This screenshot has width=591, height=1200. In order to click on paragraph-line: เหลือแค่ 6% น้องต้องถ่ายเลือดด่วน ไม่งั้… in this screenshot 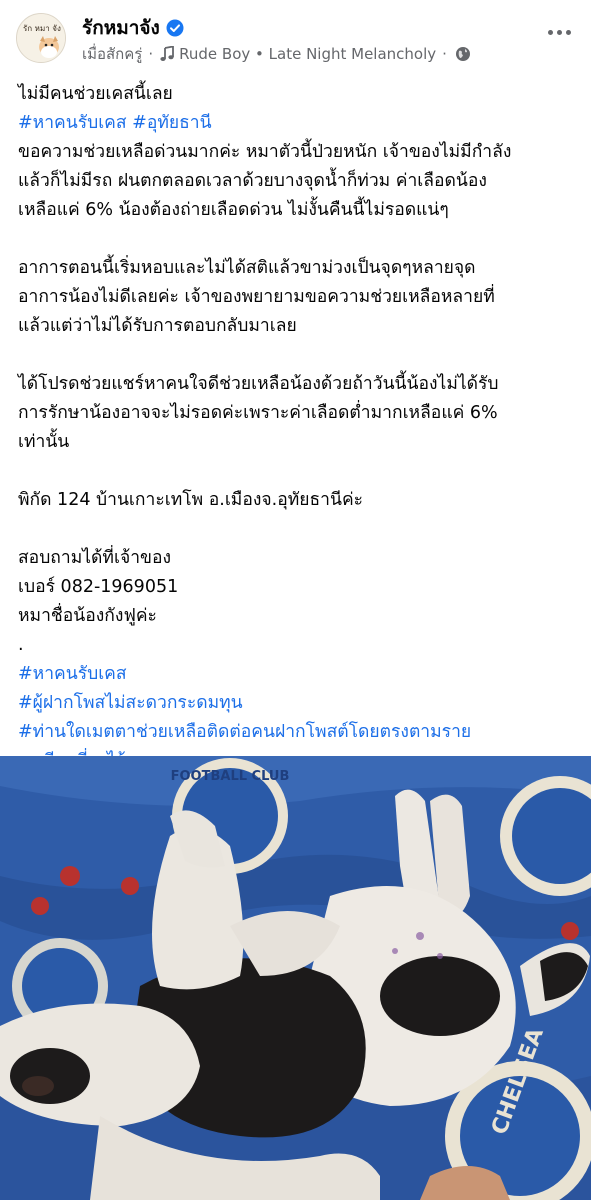, I will do `click(233, 210)`.